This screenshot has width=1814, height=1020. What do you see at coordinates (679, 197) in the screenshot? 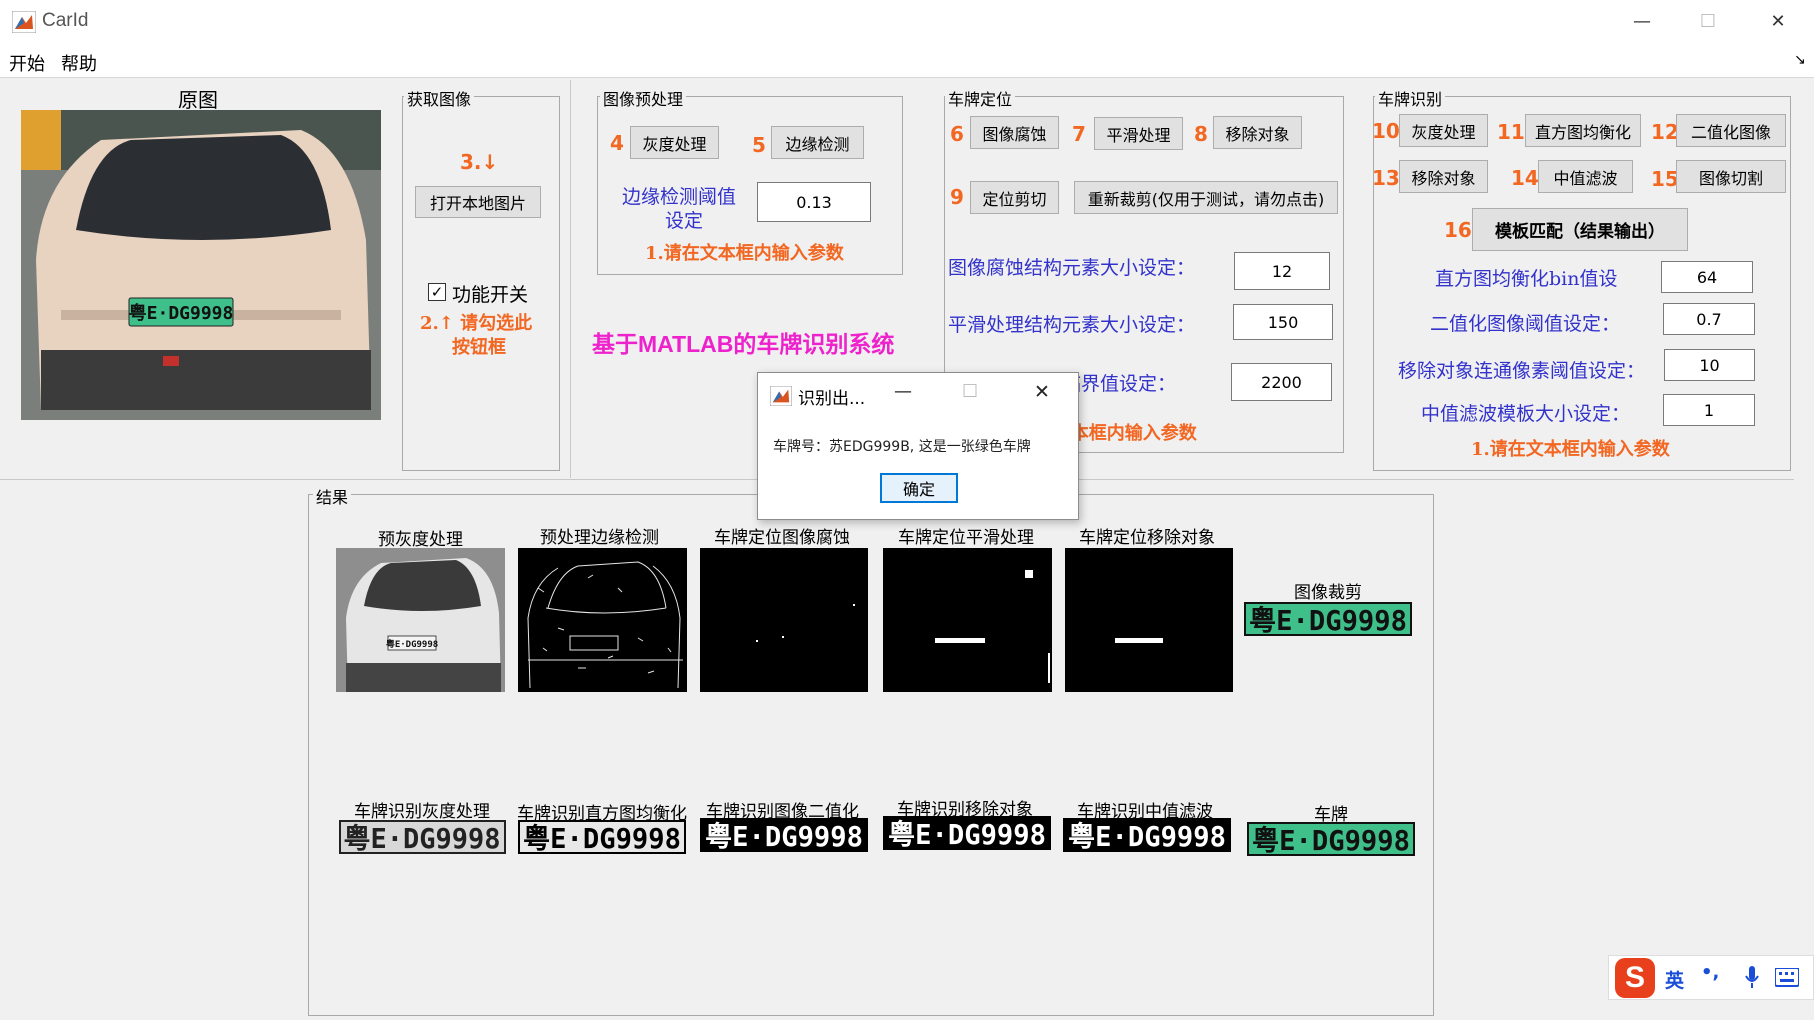
I see `edge-threshold-label-1: 边缘检测阈值` at bounding box center [679, 197].